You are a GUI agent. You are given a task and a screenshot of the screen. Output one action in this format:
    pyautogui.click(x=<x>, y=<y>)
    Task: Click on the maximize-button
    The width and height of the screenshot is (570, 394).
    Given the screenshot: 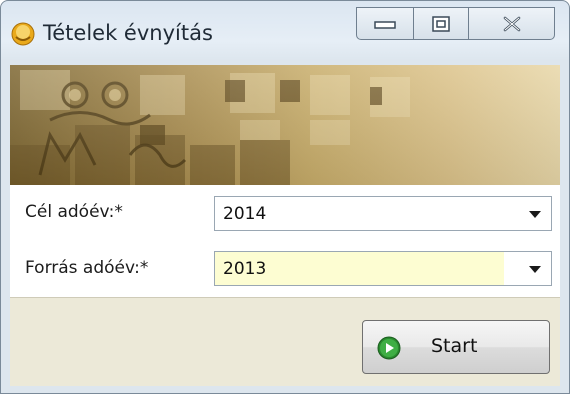 What is the action you would take?
    pyautogui.click(x=441, y=23)
    